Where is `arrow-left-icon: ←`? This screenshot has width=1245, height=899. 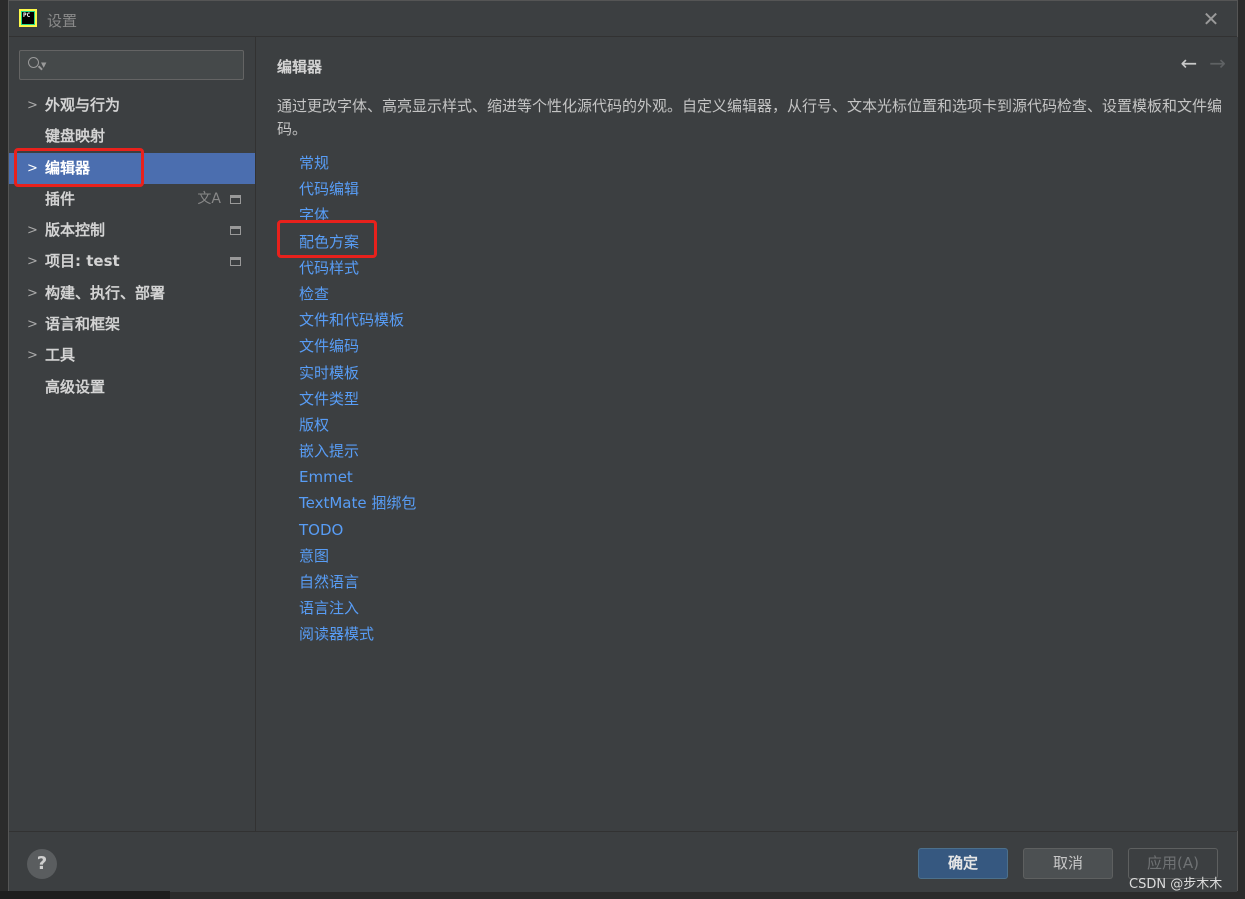
arrow-left-icon: ← is located at coordinates (1188, 63).